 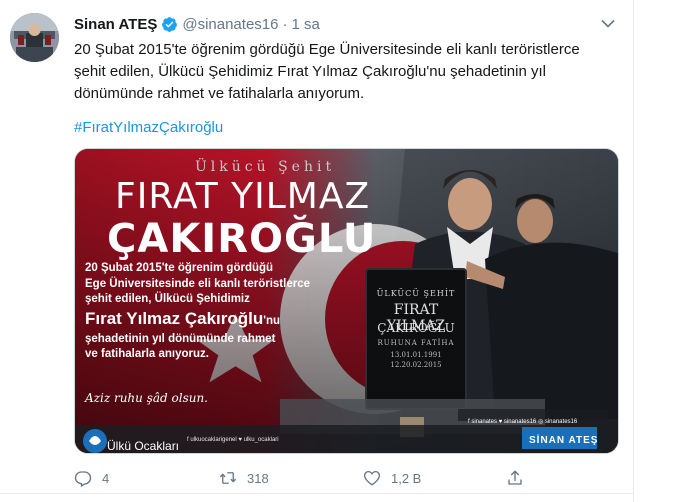 I want to click on tweet-header: Sinan ATEŞ @sinanates16 · 1 sa, so click(x=197, y=24).